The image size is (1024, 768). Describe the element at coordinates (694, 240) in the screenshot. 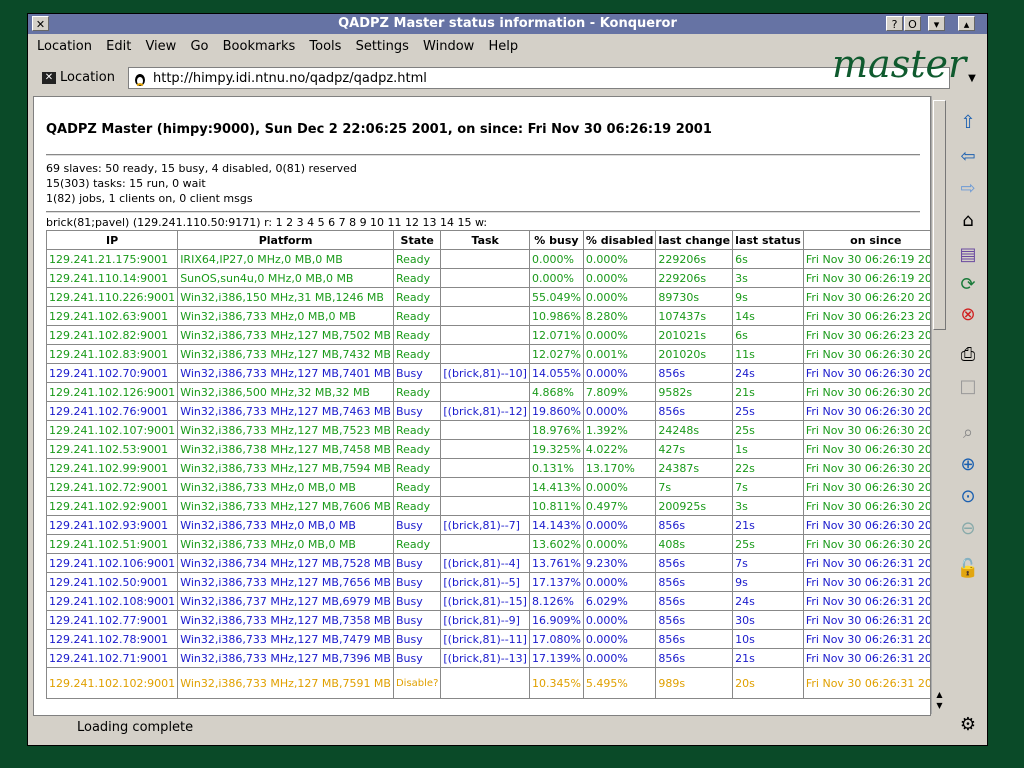

I see `column-header: last change` at that location.